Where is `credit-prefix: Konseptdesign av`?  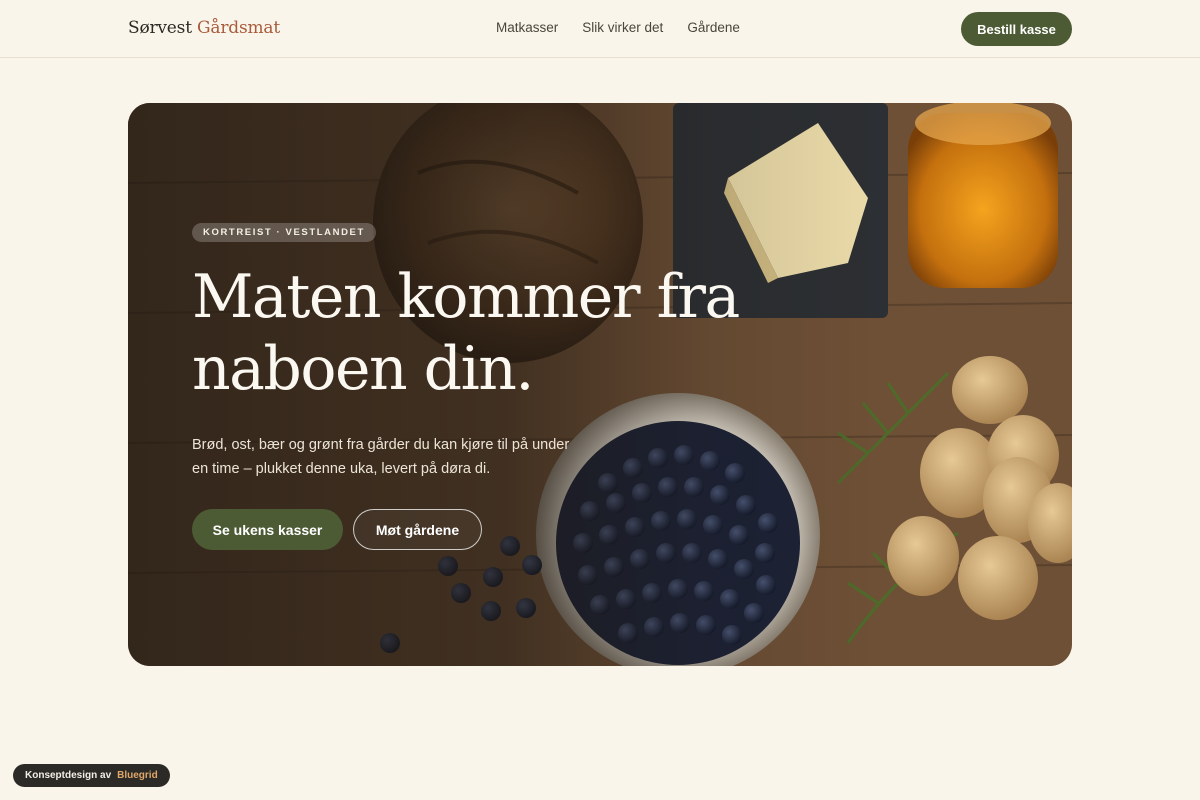
credit-prefix: Konseptdesign av is located at coordinates (68, 775).